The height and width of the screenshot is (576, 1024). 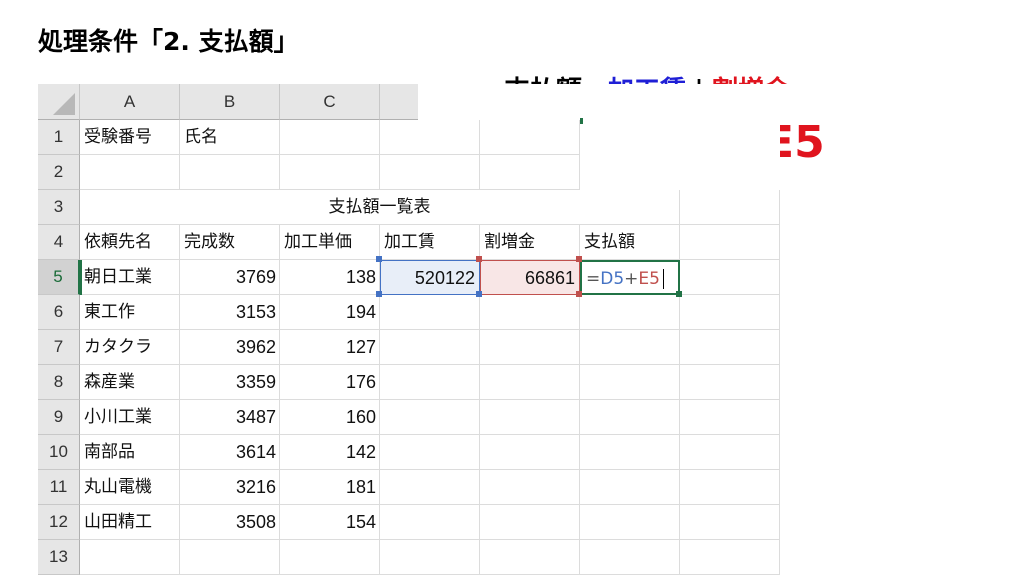 I want to click on cell-client-name: 小川工業, so click(x=130, y=417).